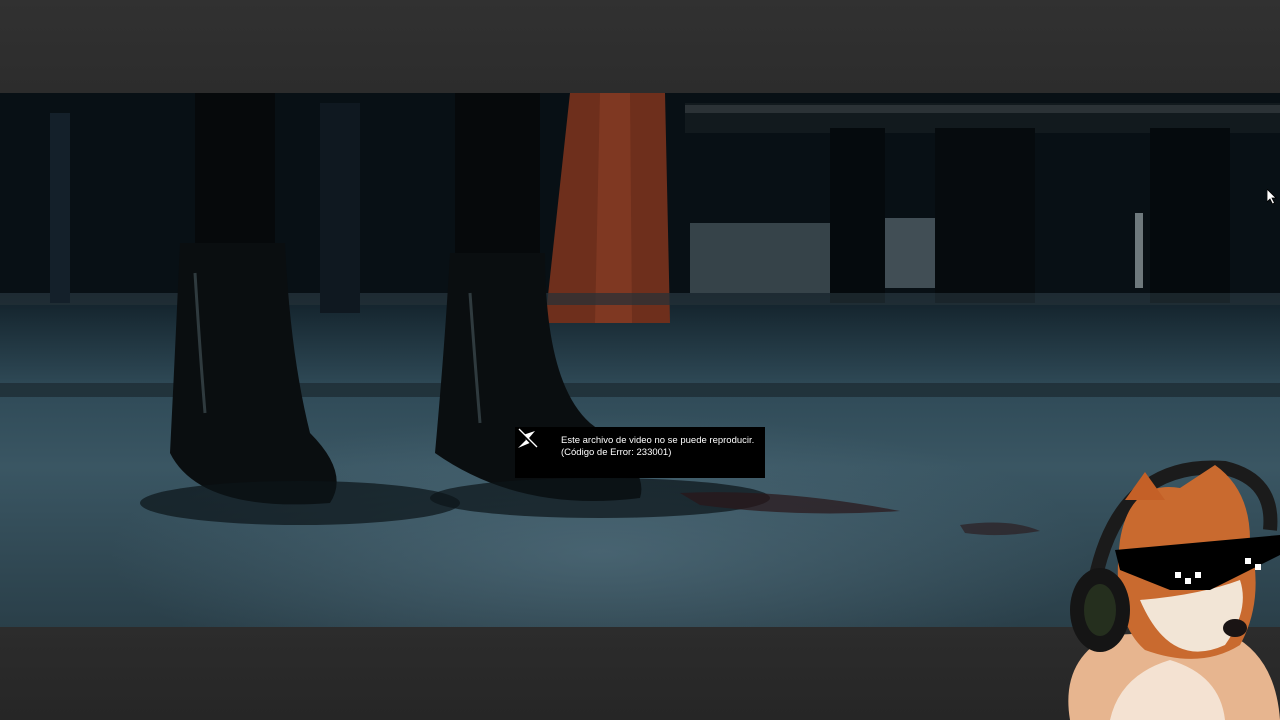 Image resolution: width=1280 pixels, height=720 pixels. What do you see at coordinates (527, 439) in the screenshot?
I see `broken-video-icon` at bounding box center [527, 439].